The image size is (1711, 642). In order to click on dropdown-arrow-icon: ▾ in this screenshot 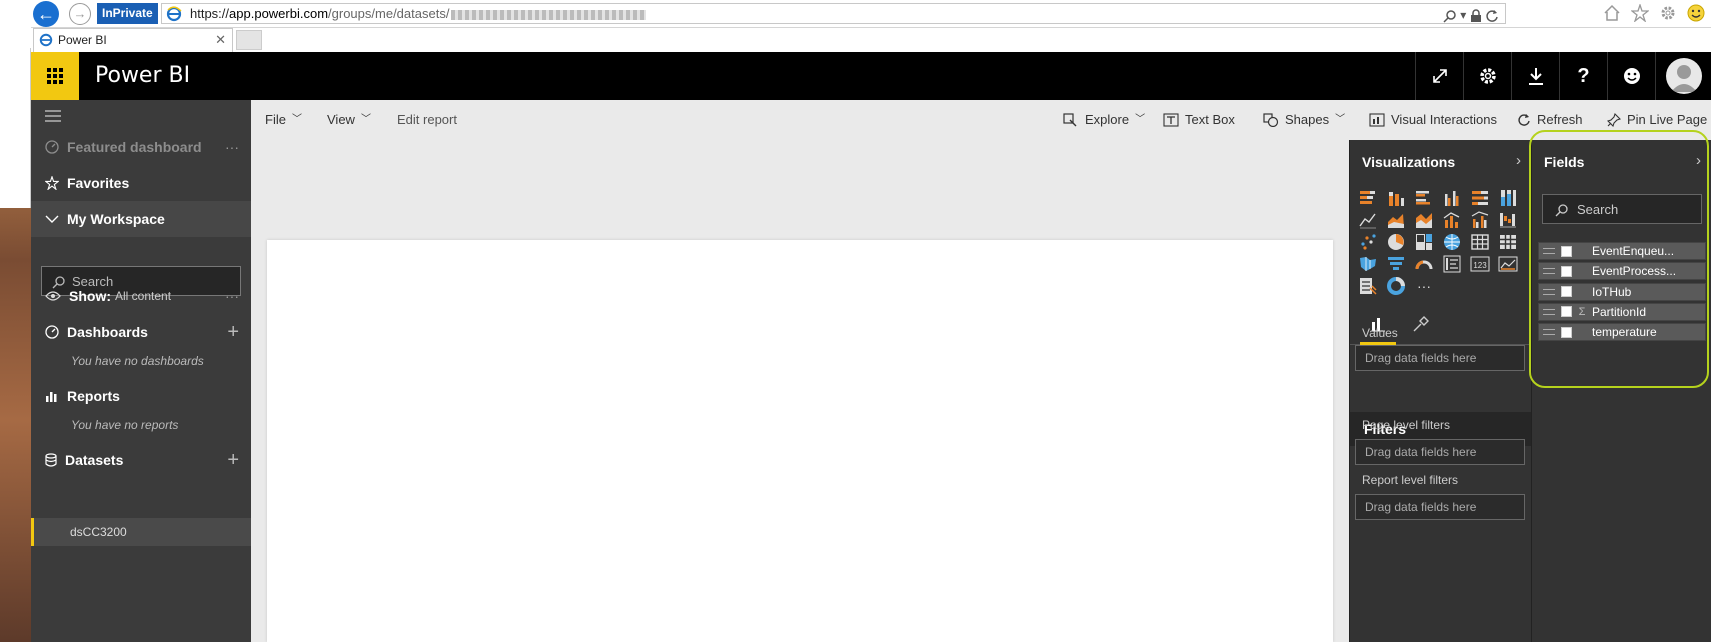, I will do `click(1463, 15)`.